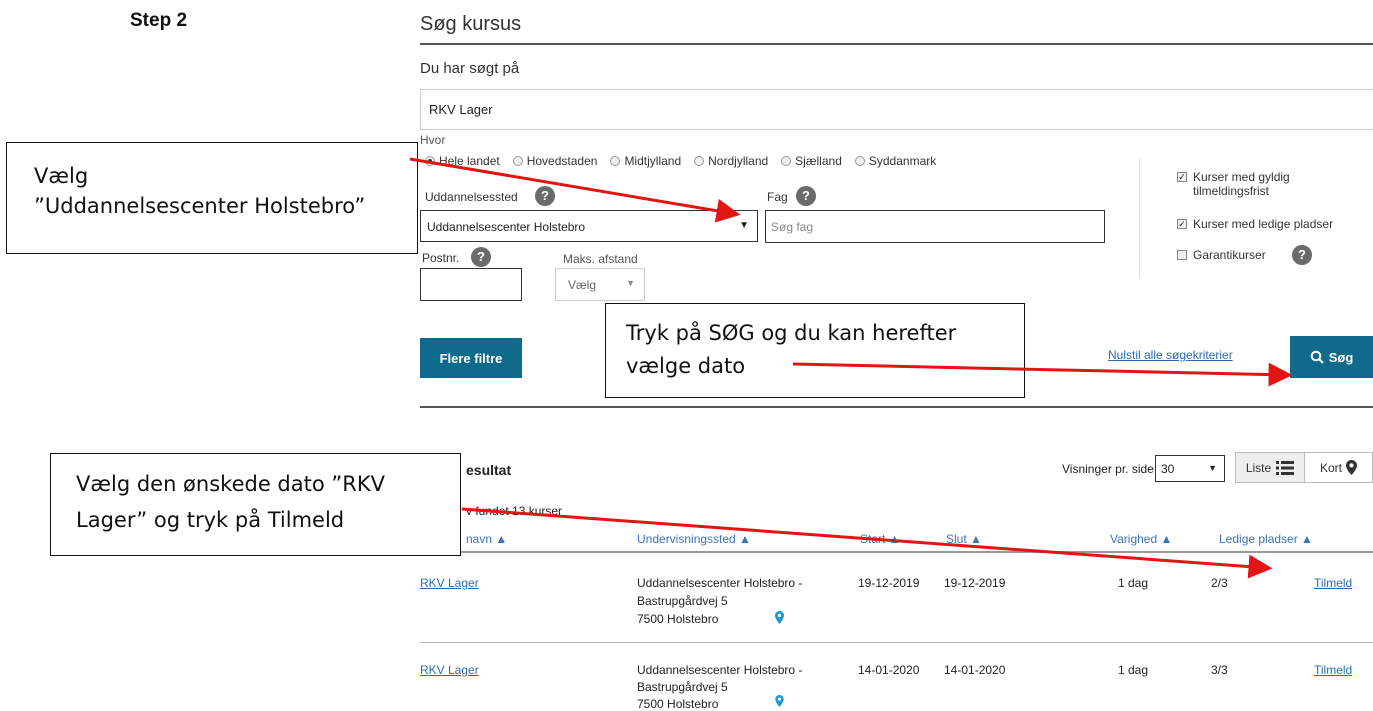 The image size is (1373, 711). Describe the element at coordinates (686, 366) in the screenshot. I see `callout-text: vælge dato` at that location.